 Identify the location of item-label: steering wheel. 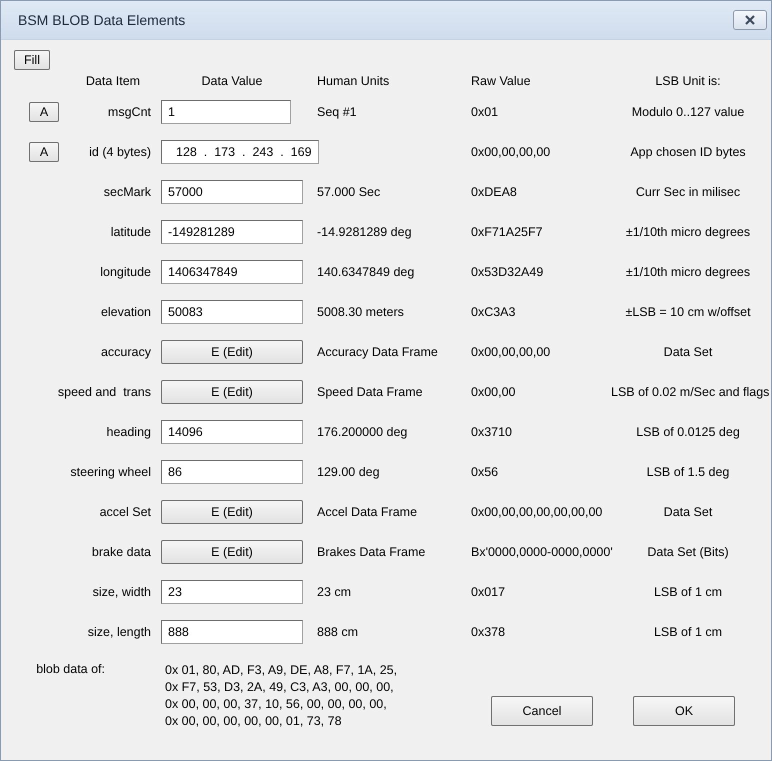
(111, 472).